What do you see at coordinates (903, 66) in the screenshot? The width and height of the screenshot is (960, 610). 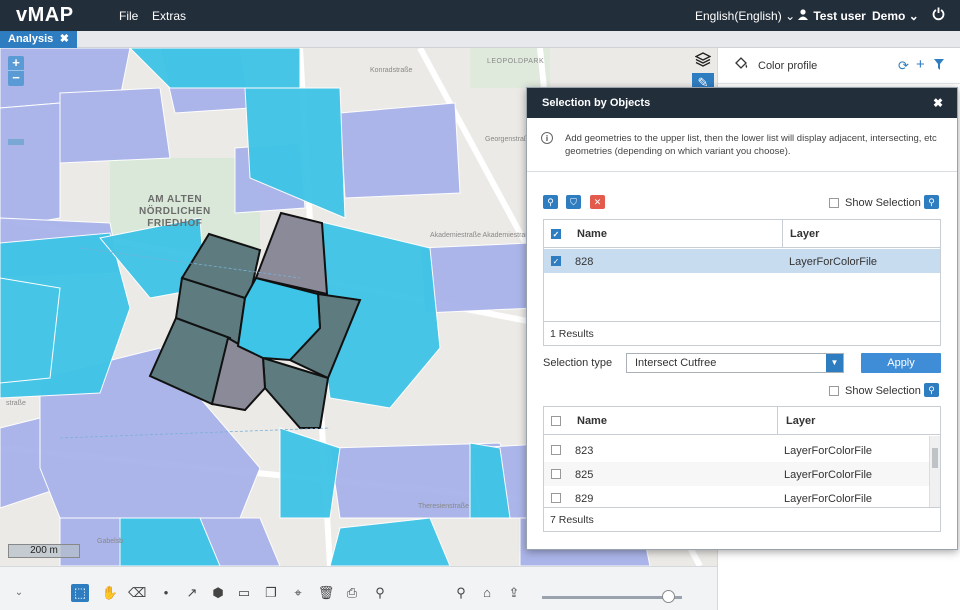 I see `refresh-icon: ⟳` at bounding box center [903, 66].